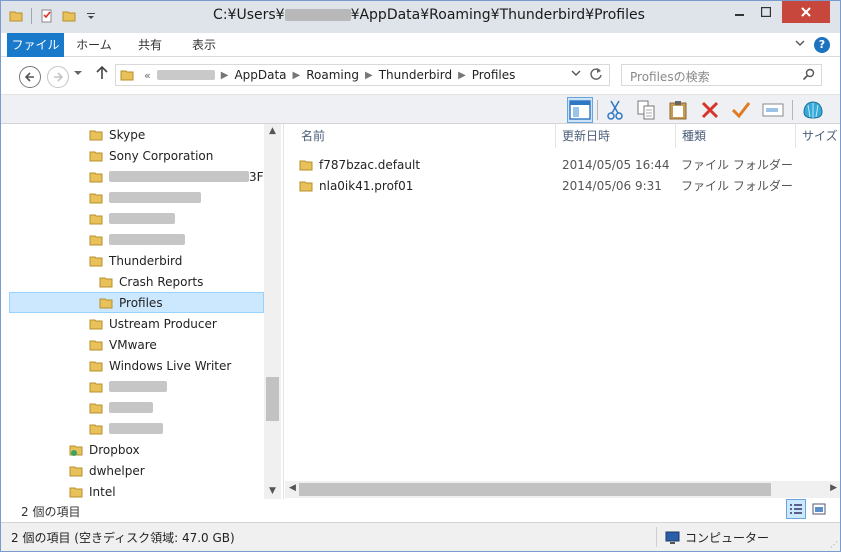 This screenshot has width=841, height=552. Describe the element at coordinates (30, 77) in the screenshot. I see `back-button` at that location.